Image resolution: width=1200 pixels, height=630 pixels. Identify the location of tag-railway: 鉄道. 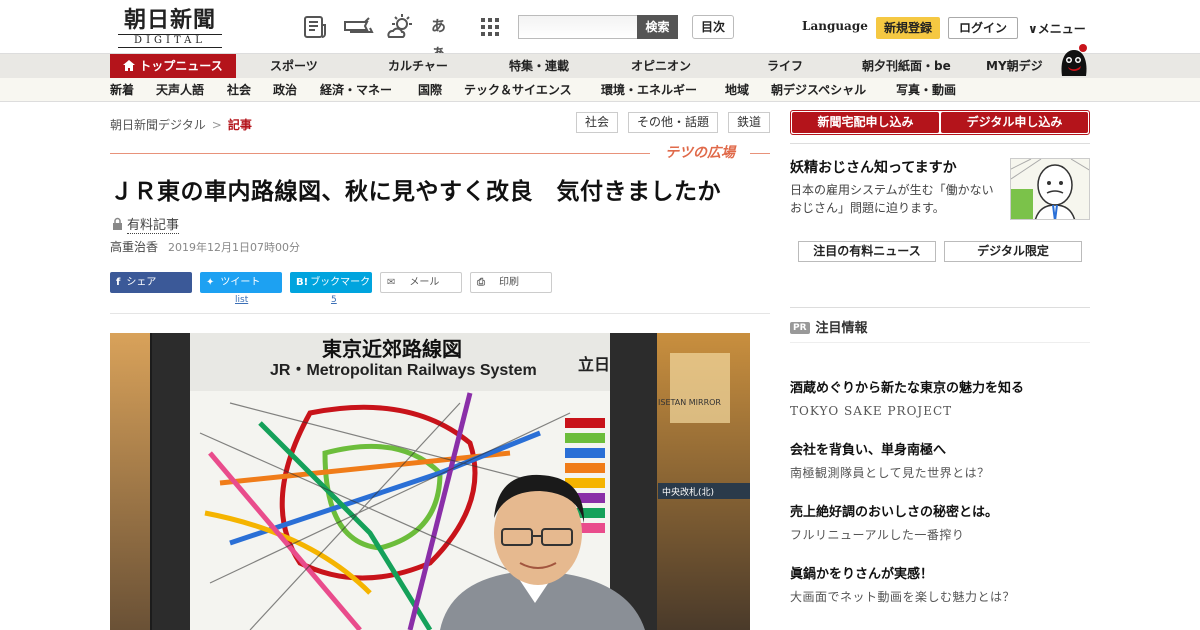
(749, 122).